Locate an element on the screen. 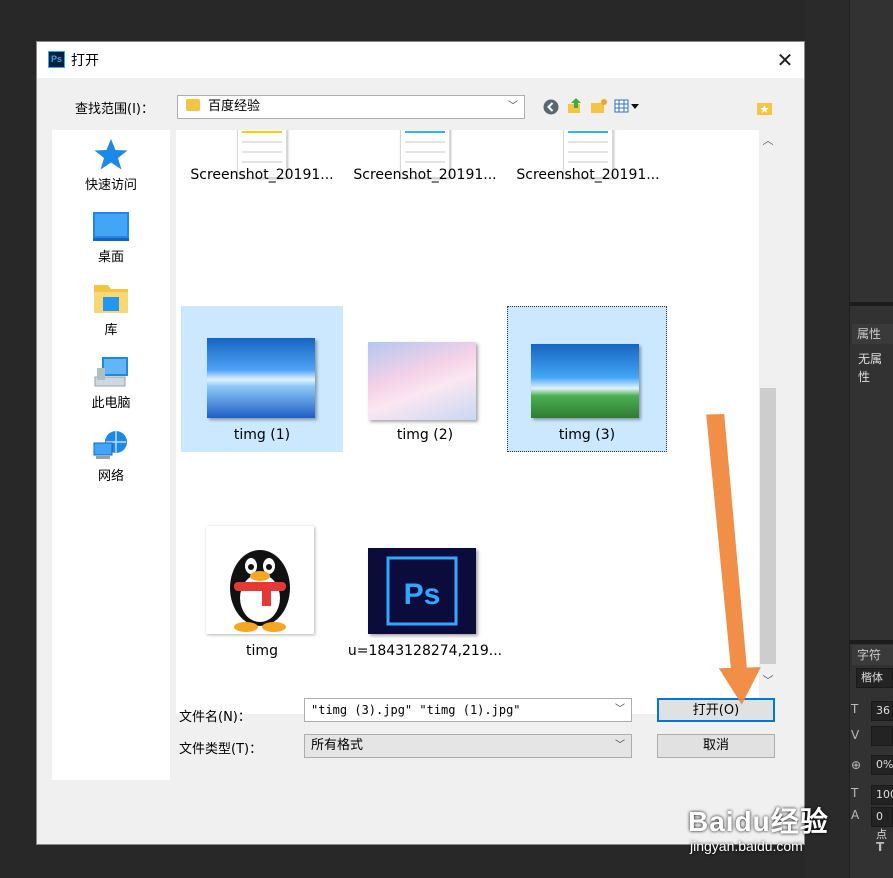 This screenshot has width=893, height=878. watermark-url: jingyan.baidu.com is located at coordinates (746, 846).